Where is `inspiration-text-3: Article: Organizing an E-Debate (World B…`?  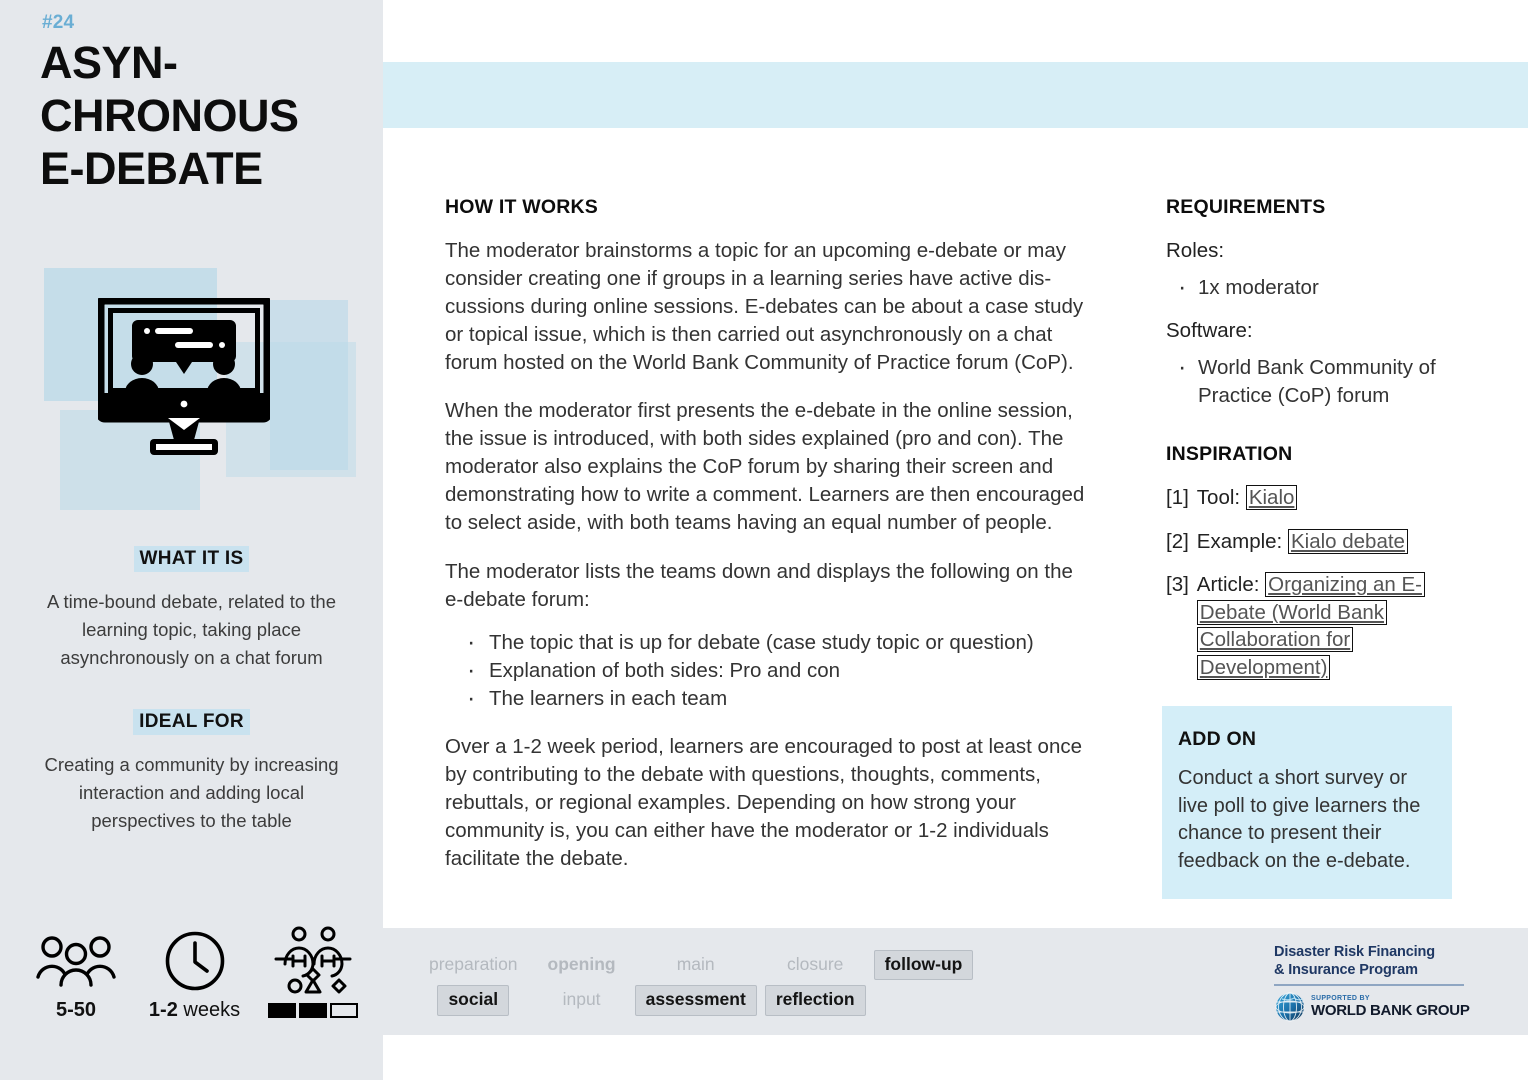 inspiration-text-3: Article: Organizing an E-Debate (World B… is located at coordinates (1331, 626).